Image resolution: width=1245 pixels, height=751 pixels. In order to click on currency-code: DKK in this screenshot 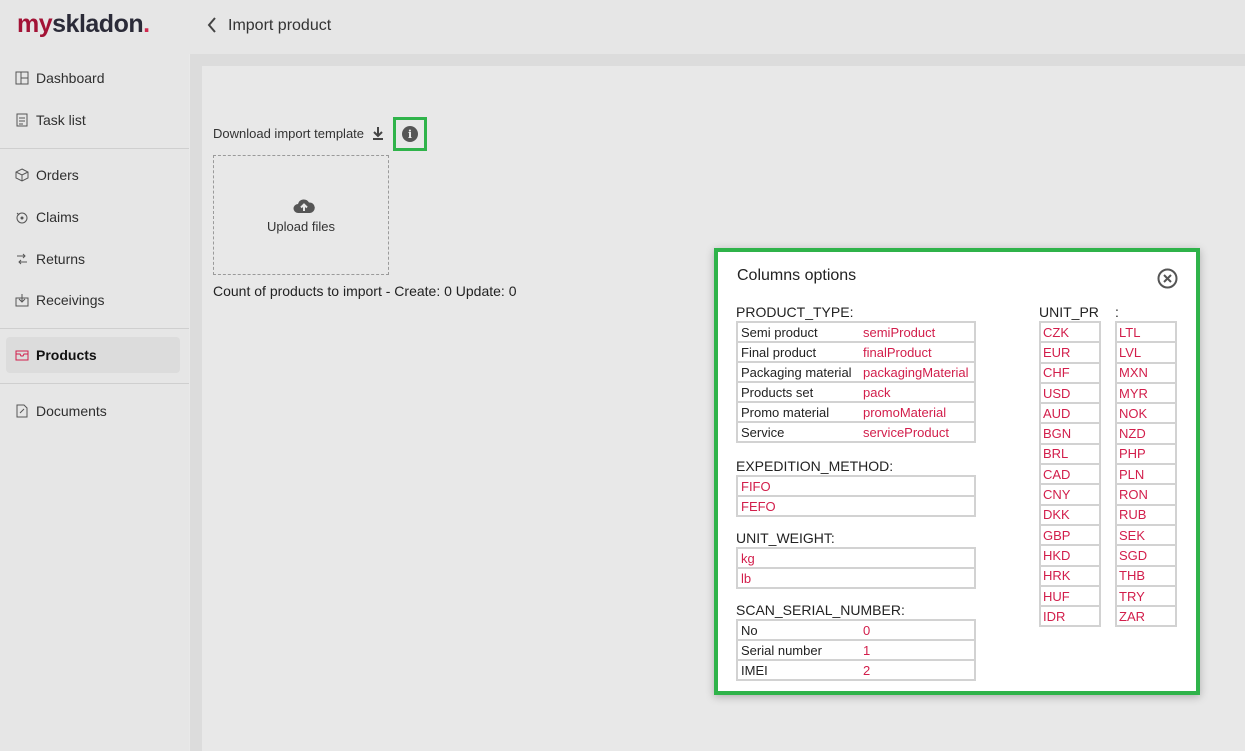, I will do `click(1070, 514)`.